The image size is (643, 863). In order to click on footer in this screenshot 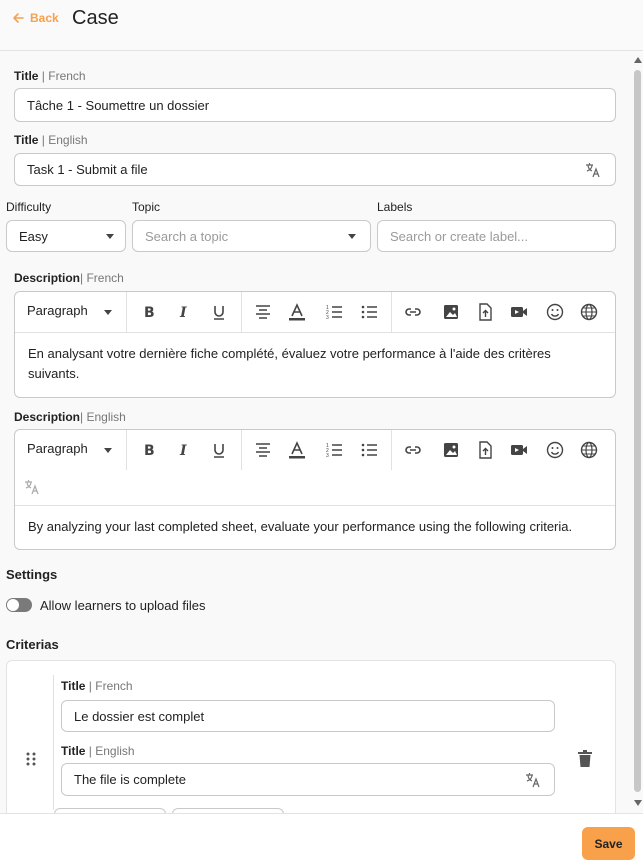, I will do `click(321, 838)`.